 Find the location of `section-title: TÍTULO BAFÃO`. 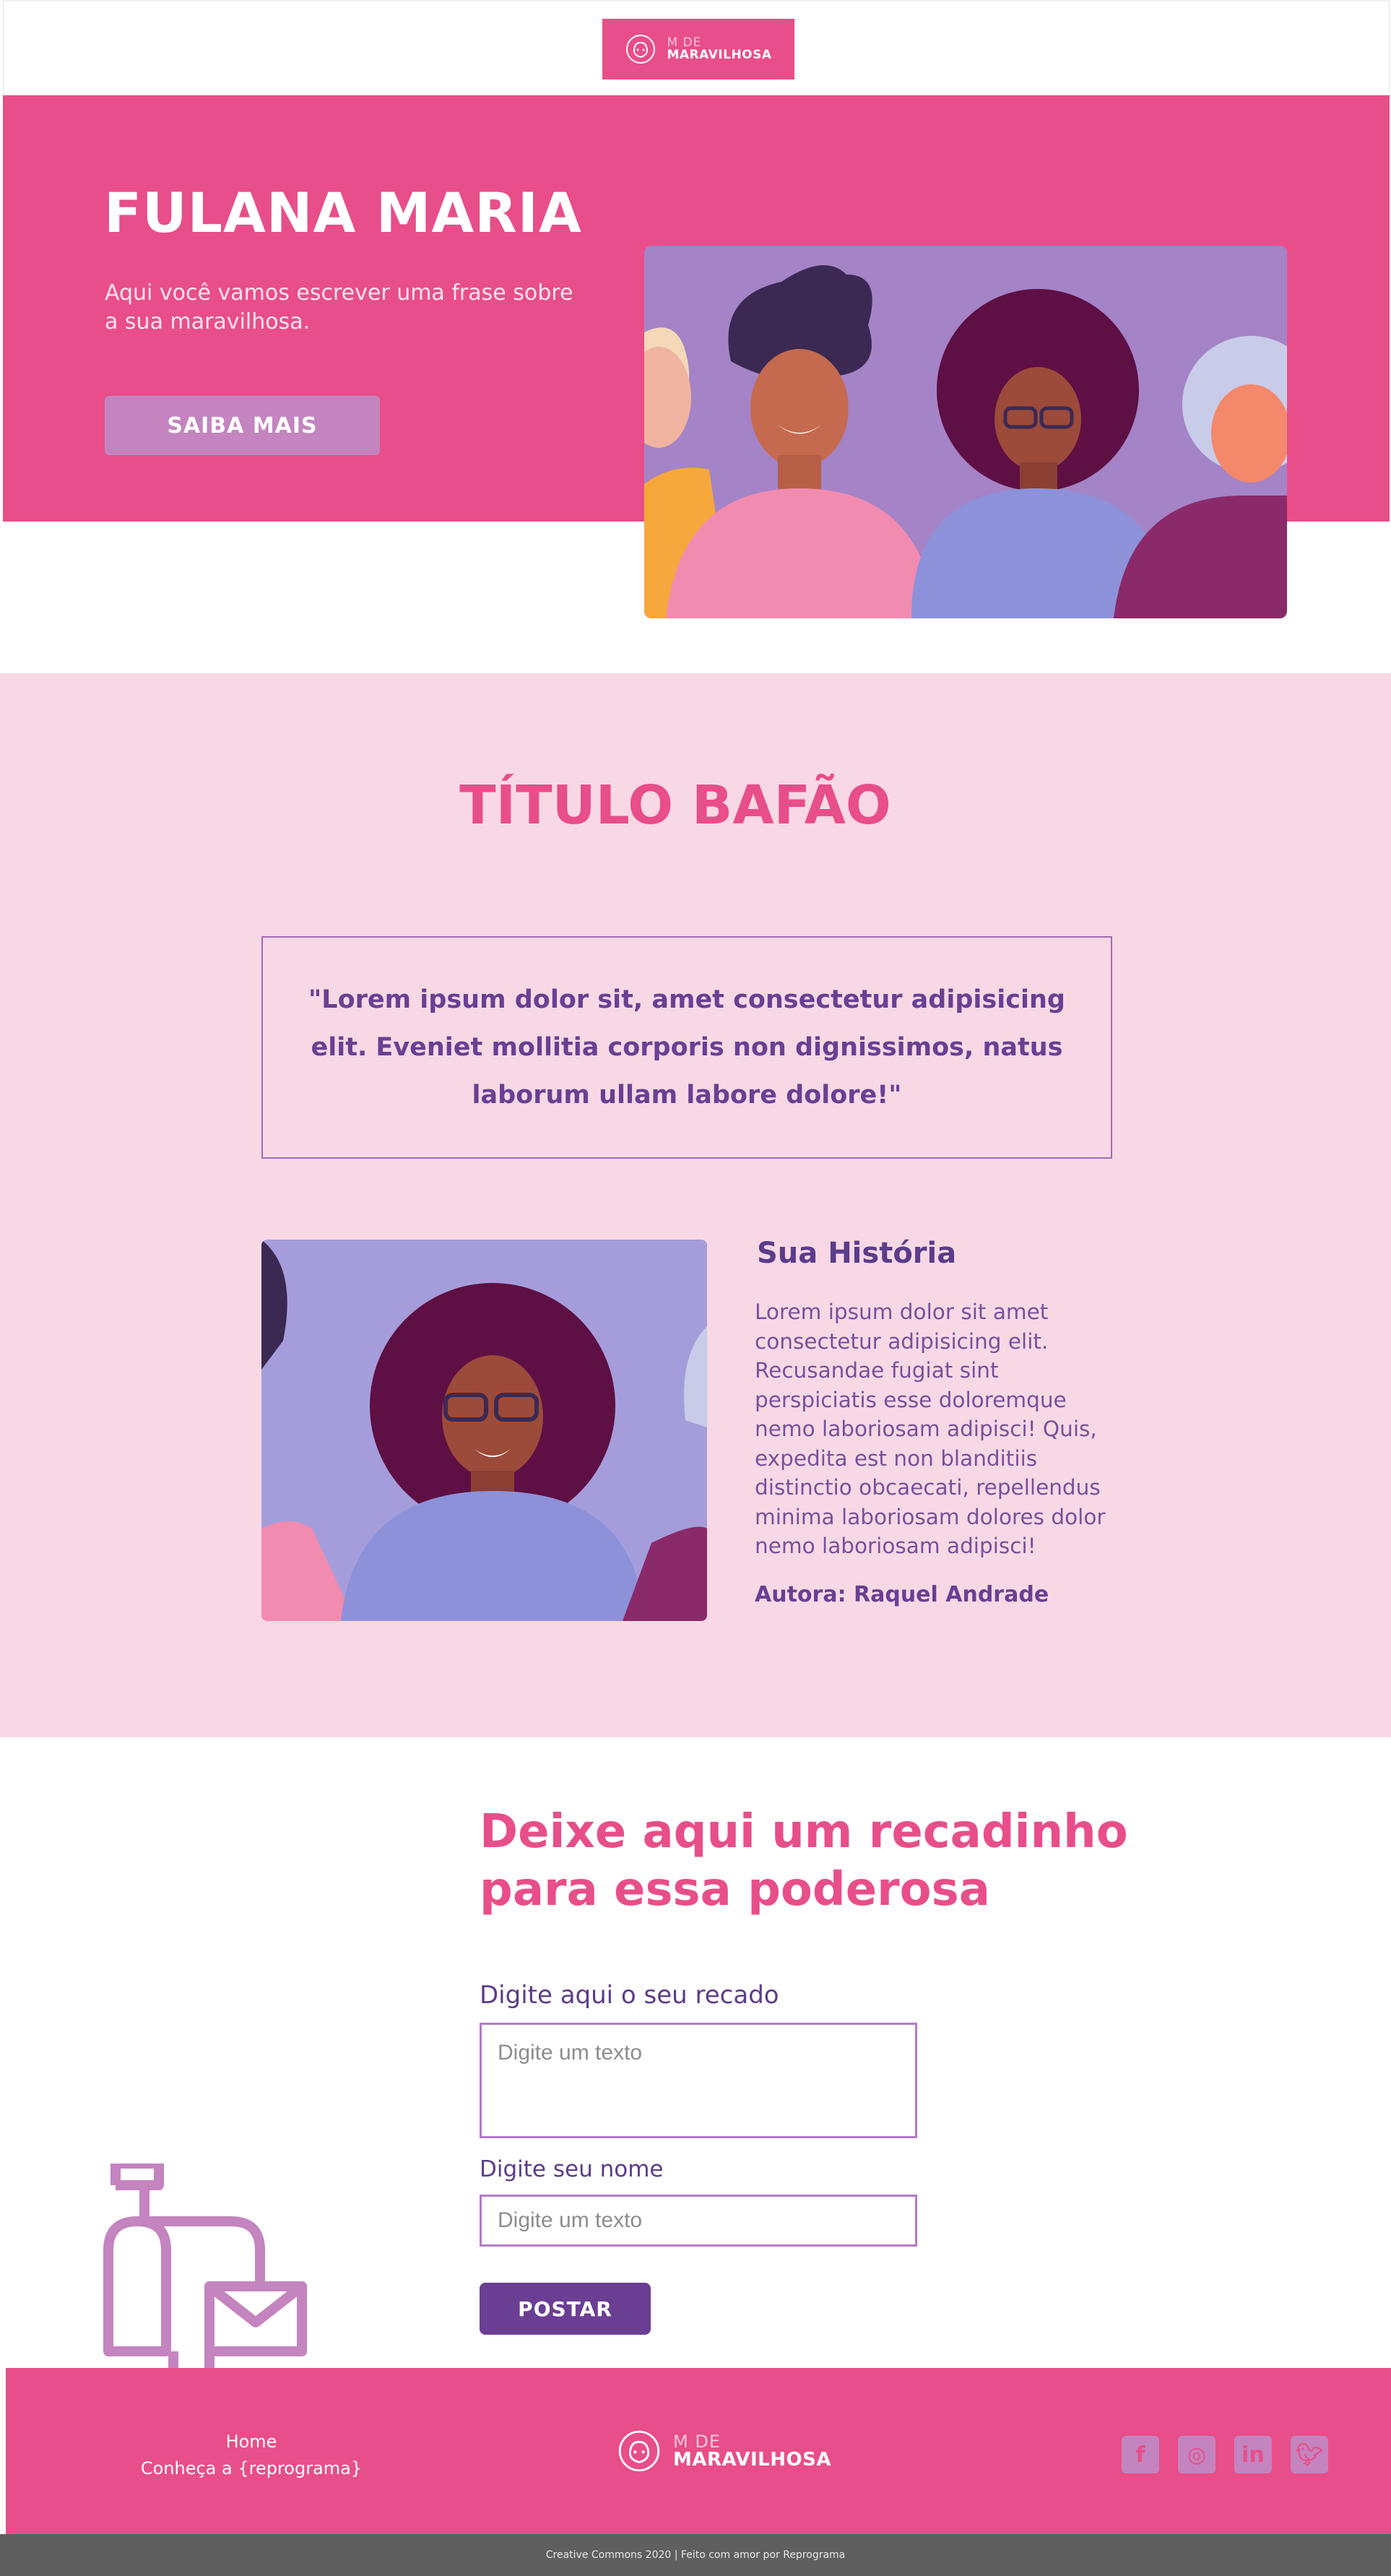

section-title: TÍTULO BAFÃO is located at coordinates (675, 806).